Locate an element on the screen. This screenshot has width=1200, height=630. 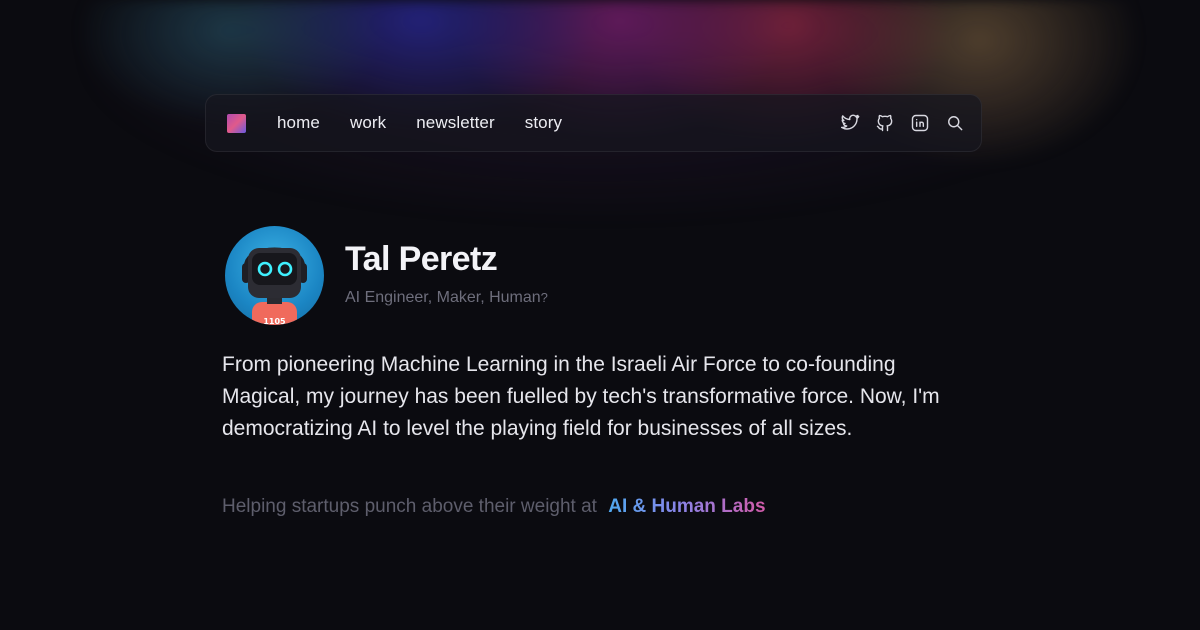
nav-link-newsletter: newsletter is located at coordinates (455, 123).